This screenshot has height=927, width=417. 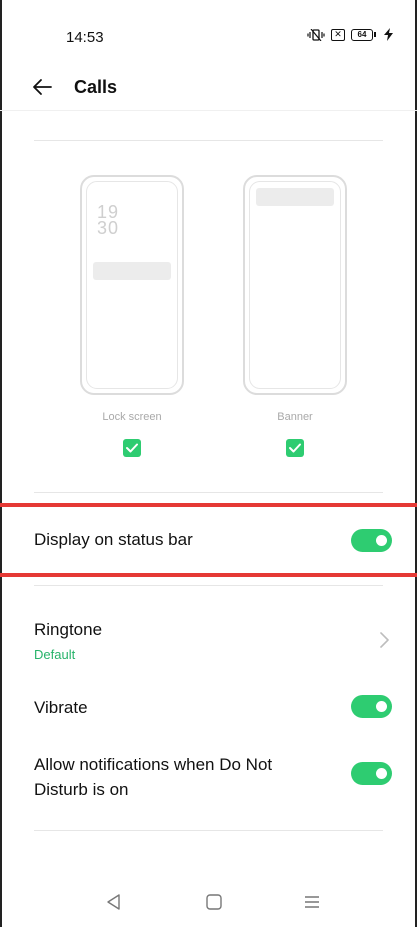 What do you see at coordinates (208, 88) in the screenshot?
I see `app-header: Calls` at bounding box center [208, 88].